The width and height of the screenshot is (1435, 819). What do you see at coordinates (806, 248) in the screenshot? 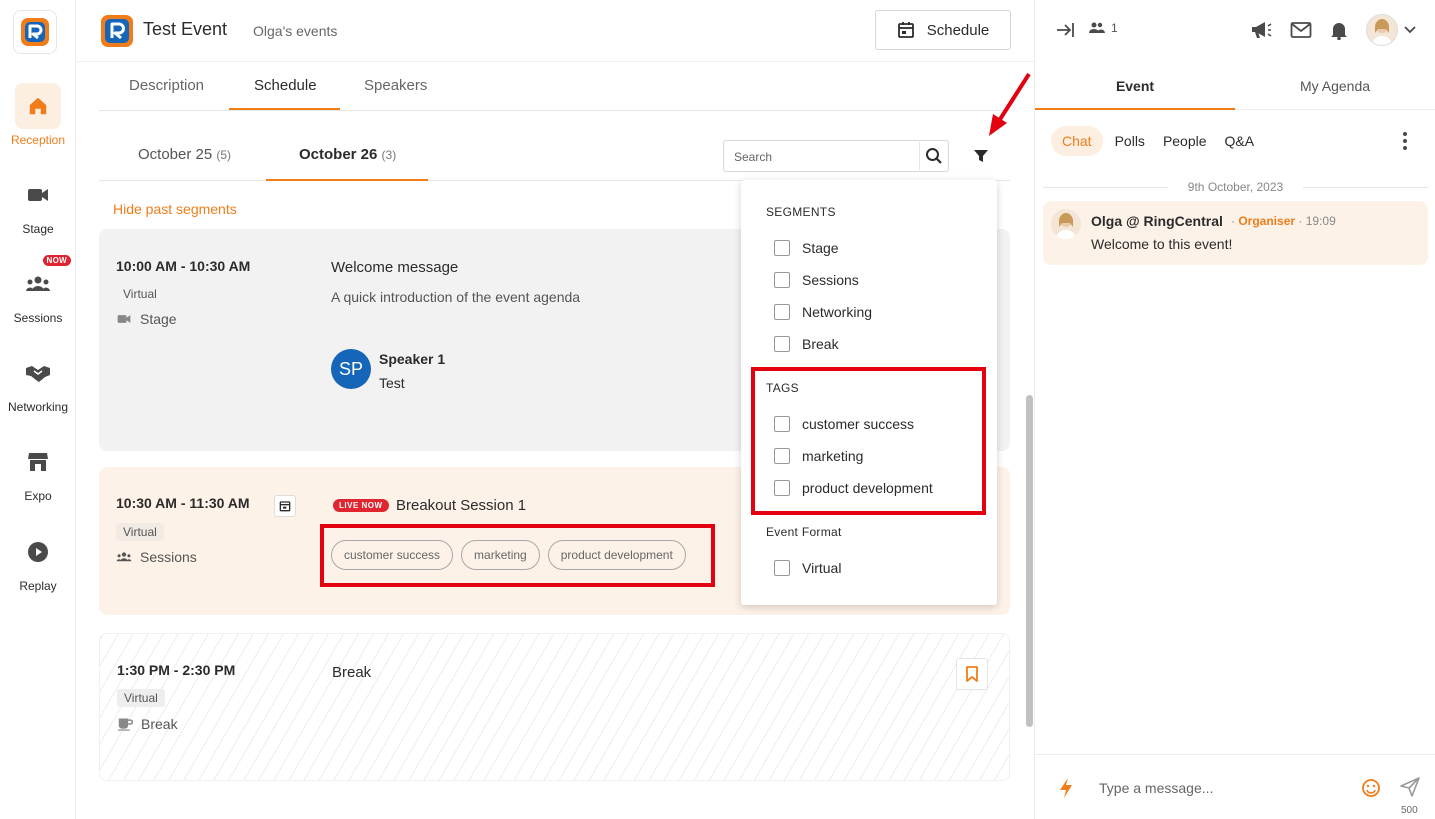
I see `filter-option-stage: Stage` at bounding box center [806, 248].